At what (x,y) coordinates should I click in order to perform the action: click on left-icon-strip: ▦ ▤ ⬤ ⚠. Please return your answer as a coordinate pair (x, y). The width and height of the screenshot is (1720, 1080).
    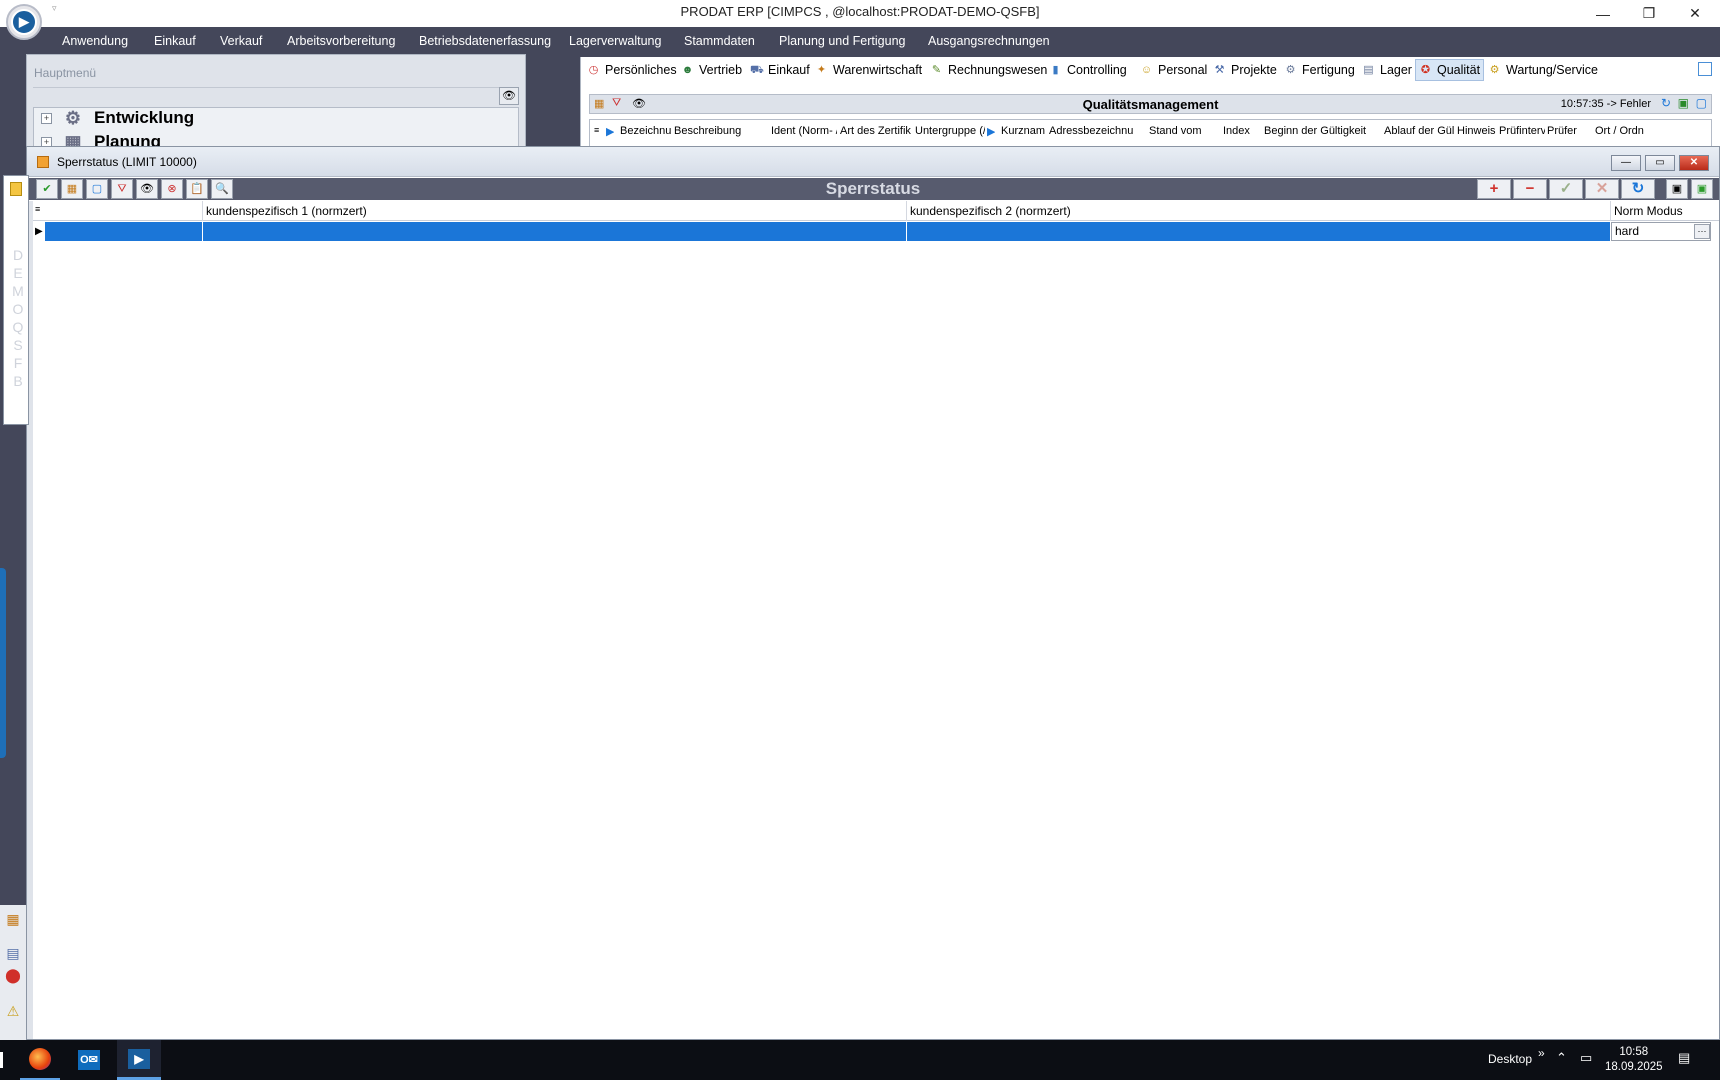
    Looking at the image, I should click on (13, 972).